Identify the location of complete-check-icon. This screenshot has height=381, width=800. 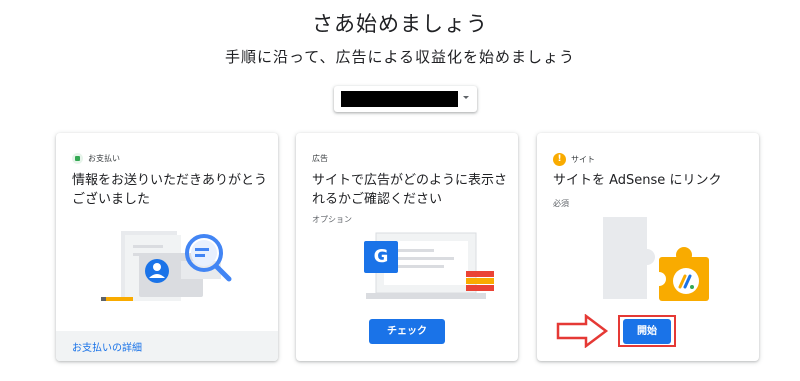
(77, 158).